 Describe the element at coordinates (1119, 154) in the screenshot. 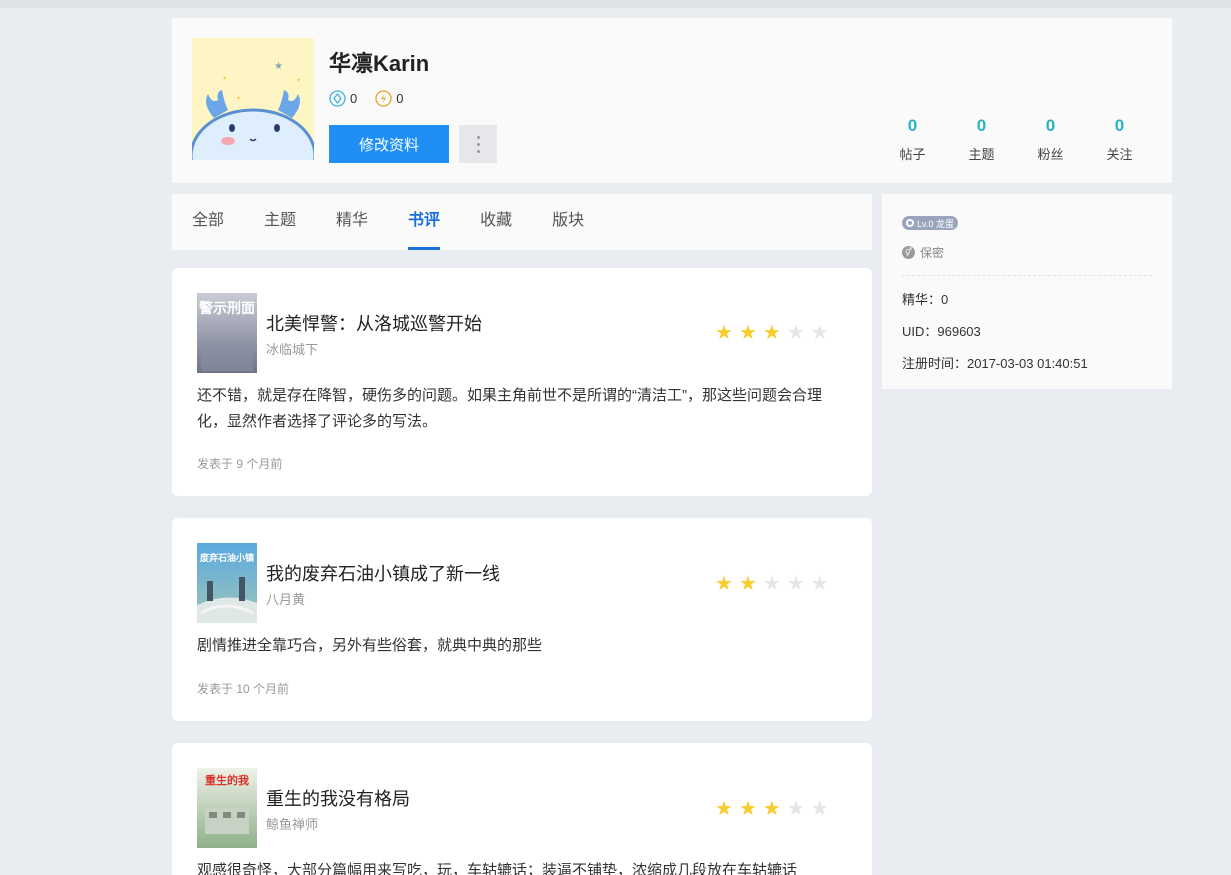

I see `stat-following-label: 关注` at that location.